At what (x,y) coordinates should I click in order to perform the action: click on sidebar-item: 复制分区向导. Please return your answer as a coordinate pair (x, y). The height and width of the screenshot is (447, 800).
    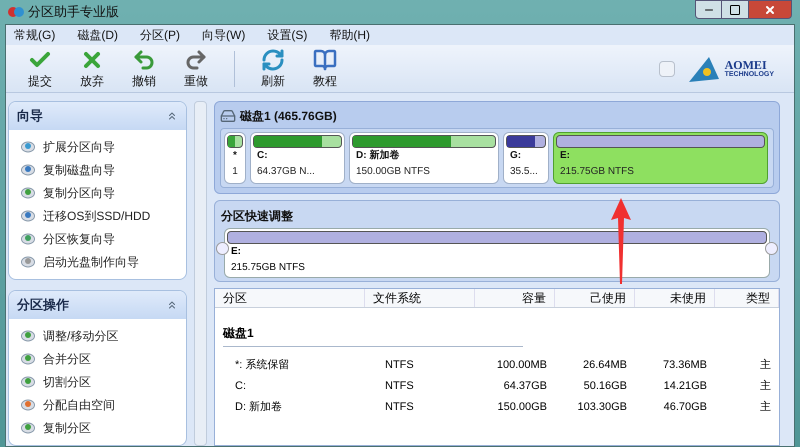
    Looking at the image, I should click on (79, 193).